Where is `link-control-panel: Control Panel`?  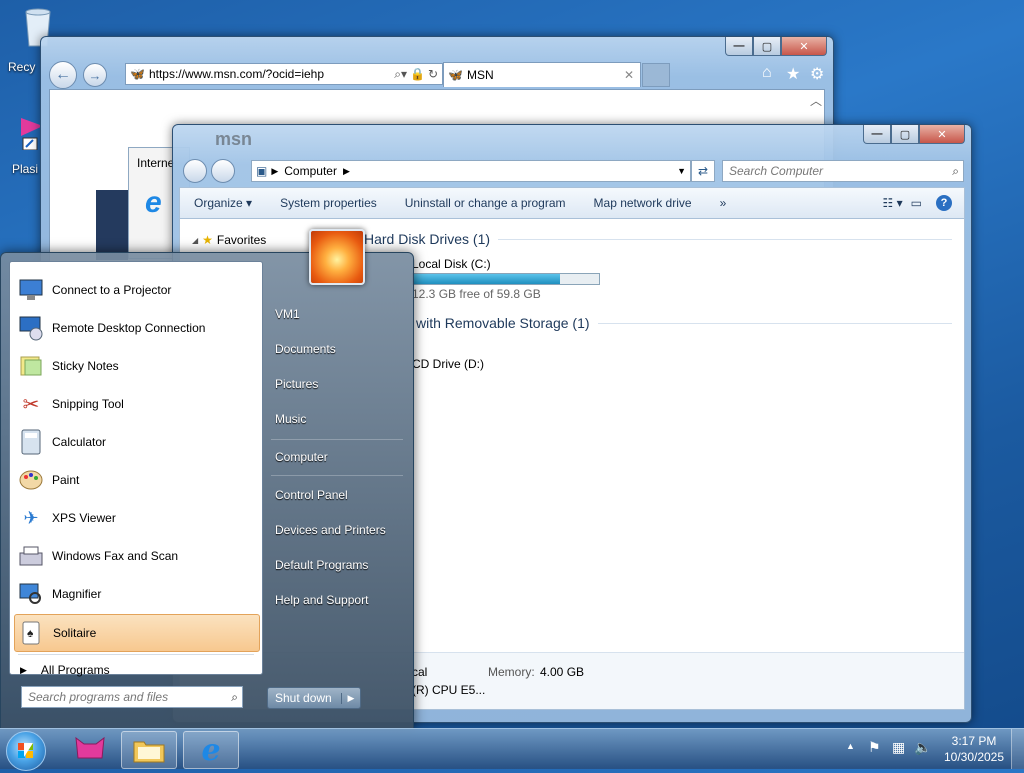
link-control-panel: Control Panel is located at coordinates (311, 495).